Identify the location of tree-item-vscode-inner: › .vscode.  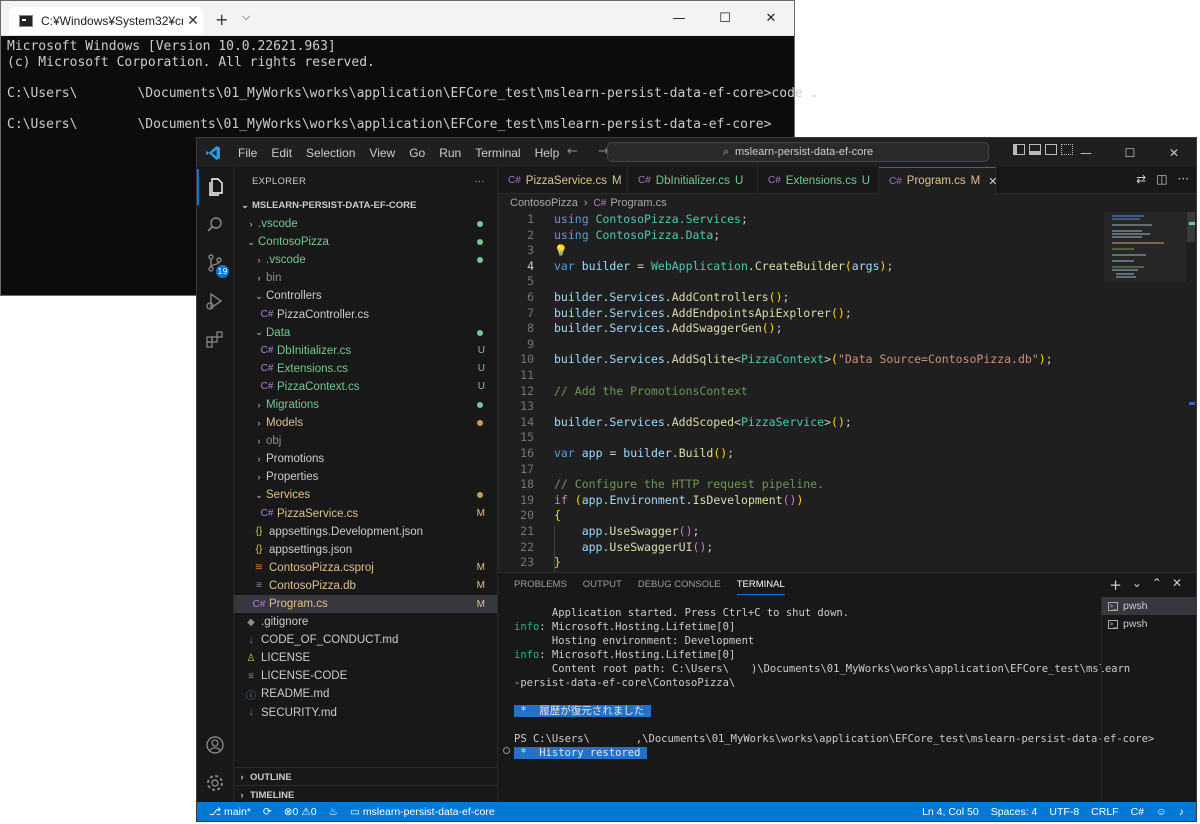
(365, 260).